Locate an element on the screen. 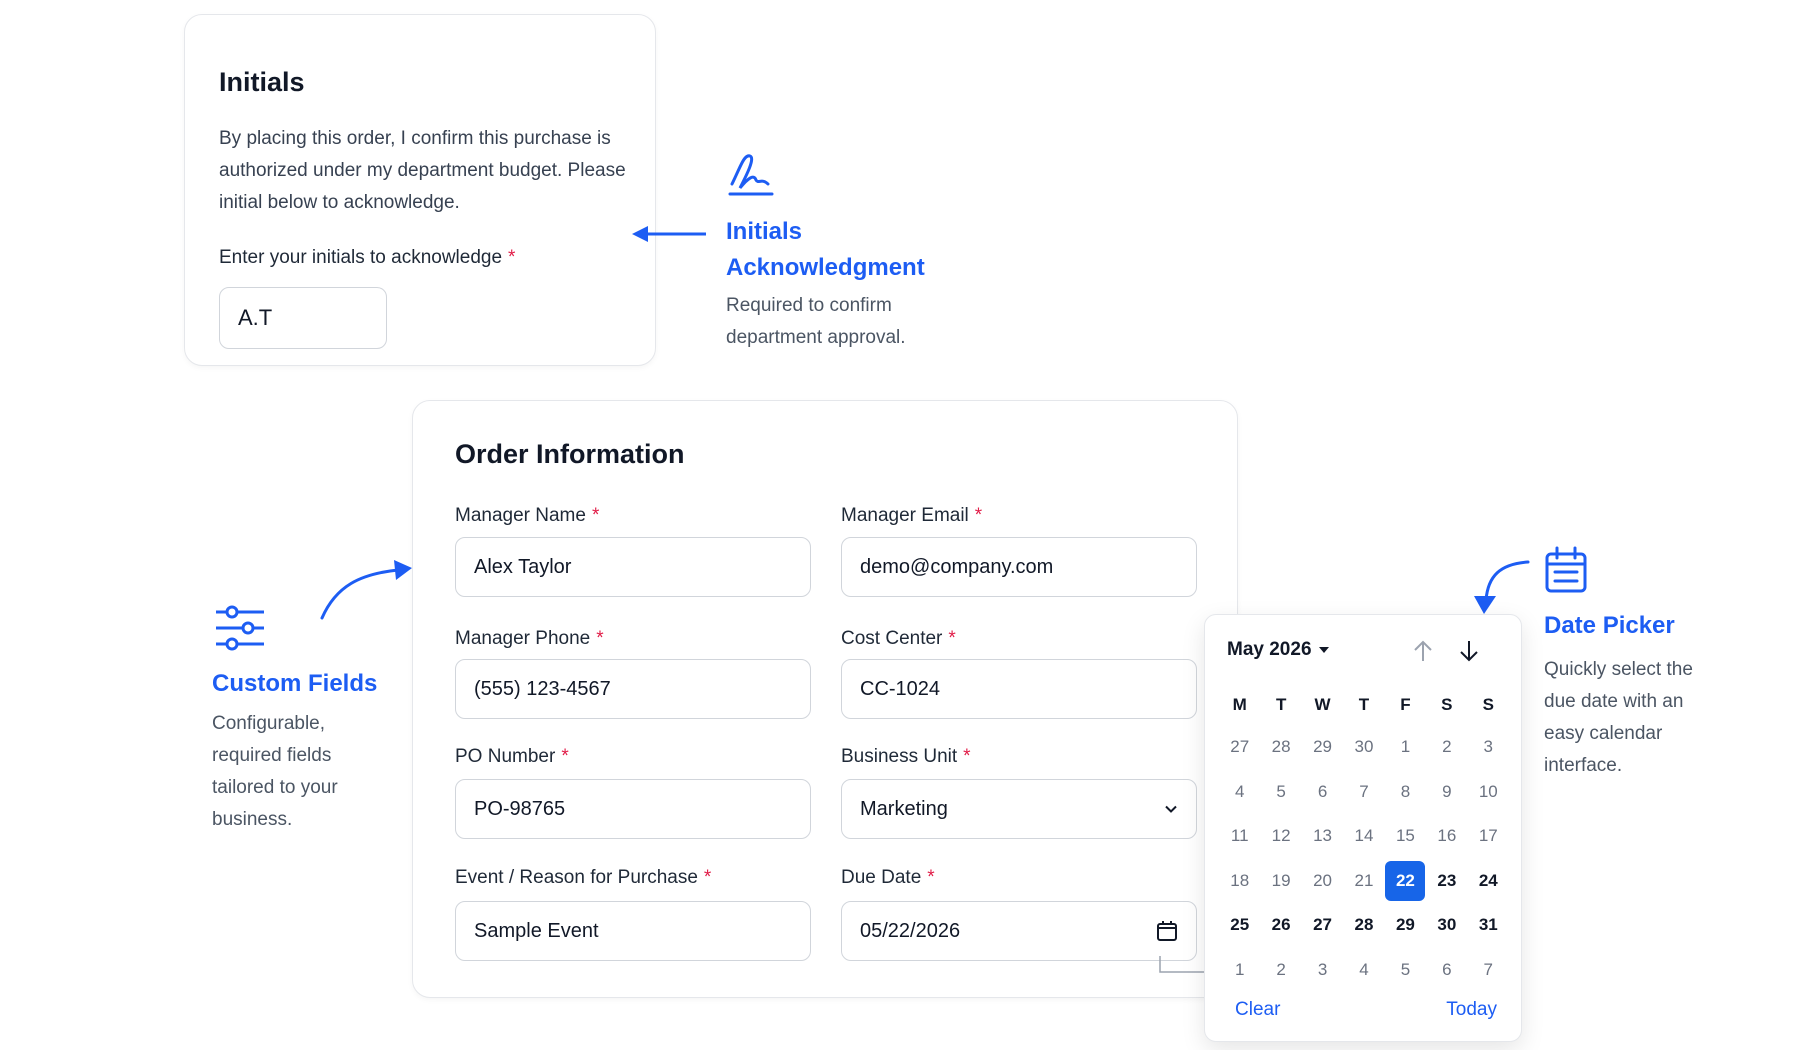 This screenshot has width=1800, height=1050. weekday-label: F is located at coordinates (1405, 704).